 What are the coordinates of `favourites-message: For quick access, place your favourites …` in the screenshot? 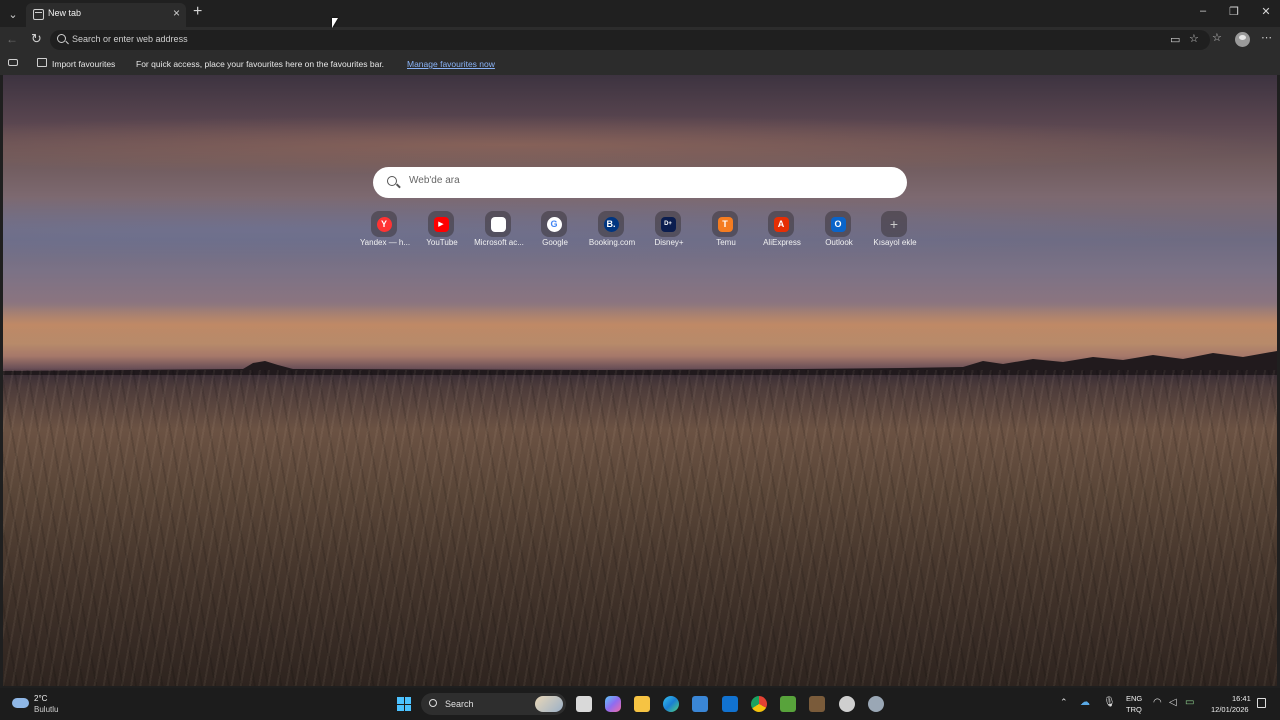 It's located at (260, 64).